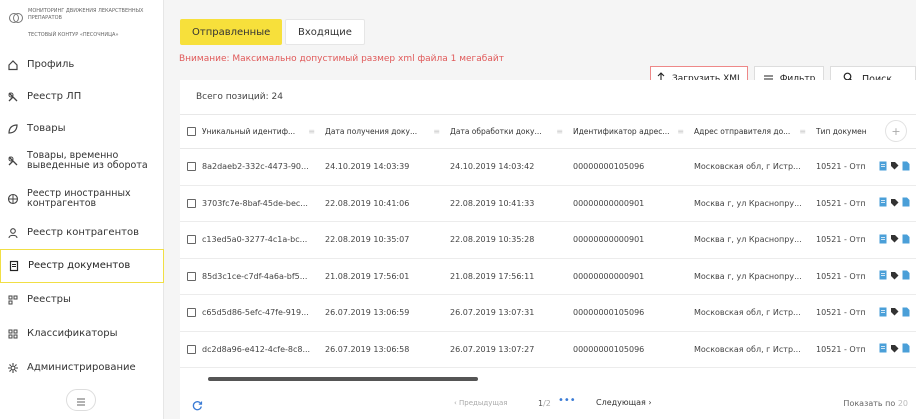 Image resolution: width=916 pixels, height=419 pixels. What do you see at coordinates (82, 161) in the screenshot?
I see `sidebar-item-goods-withdrawn: Товары, временно выведенные из оборота` at bounding box center [82, 161].